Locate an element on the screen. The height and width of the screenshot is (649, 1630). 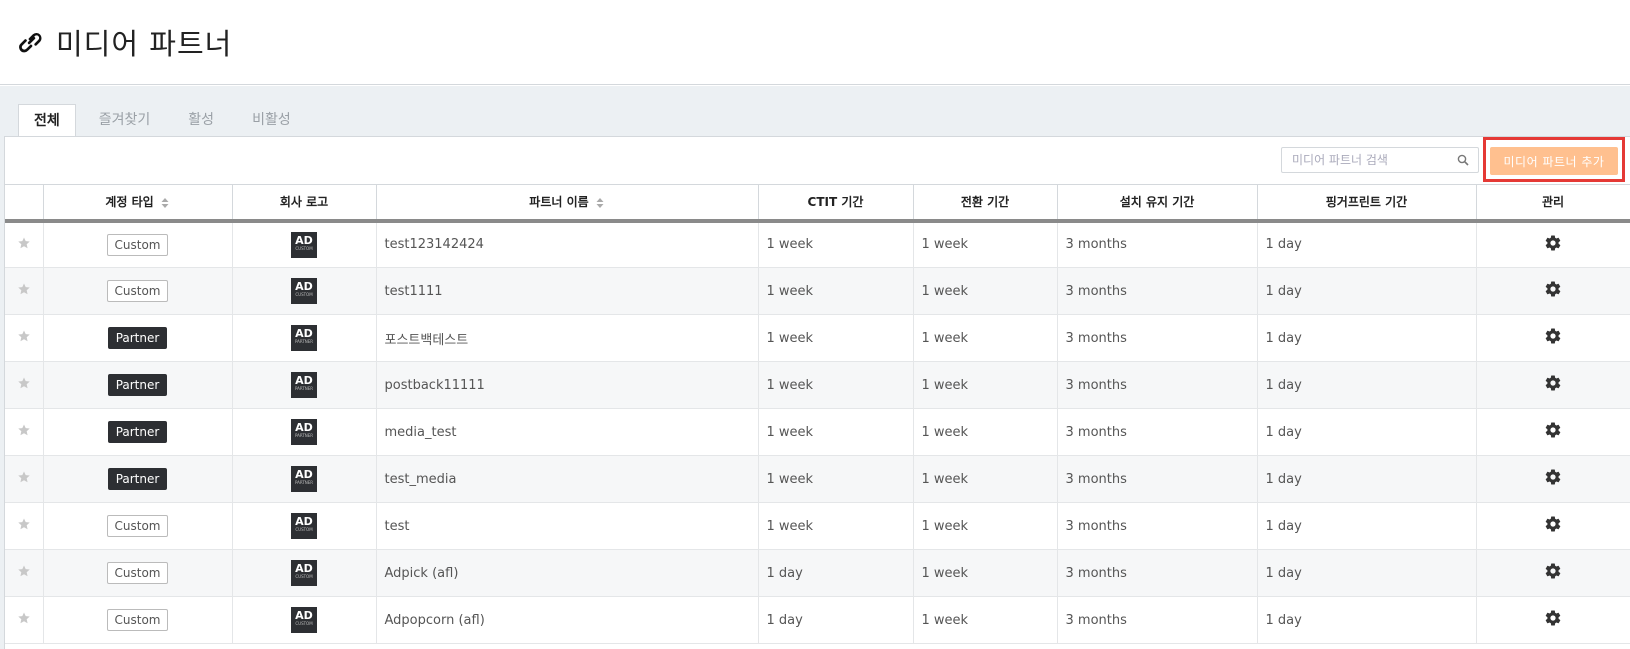
account-type-cell: Partner is located at coordinates (138, 479).